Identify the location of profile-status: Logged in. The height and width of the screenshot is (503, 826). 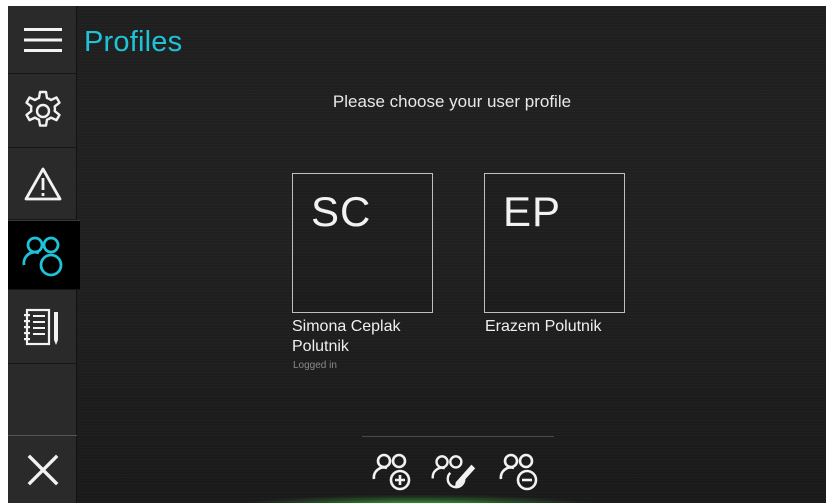
(315, 365).